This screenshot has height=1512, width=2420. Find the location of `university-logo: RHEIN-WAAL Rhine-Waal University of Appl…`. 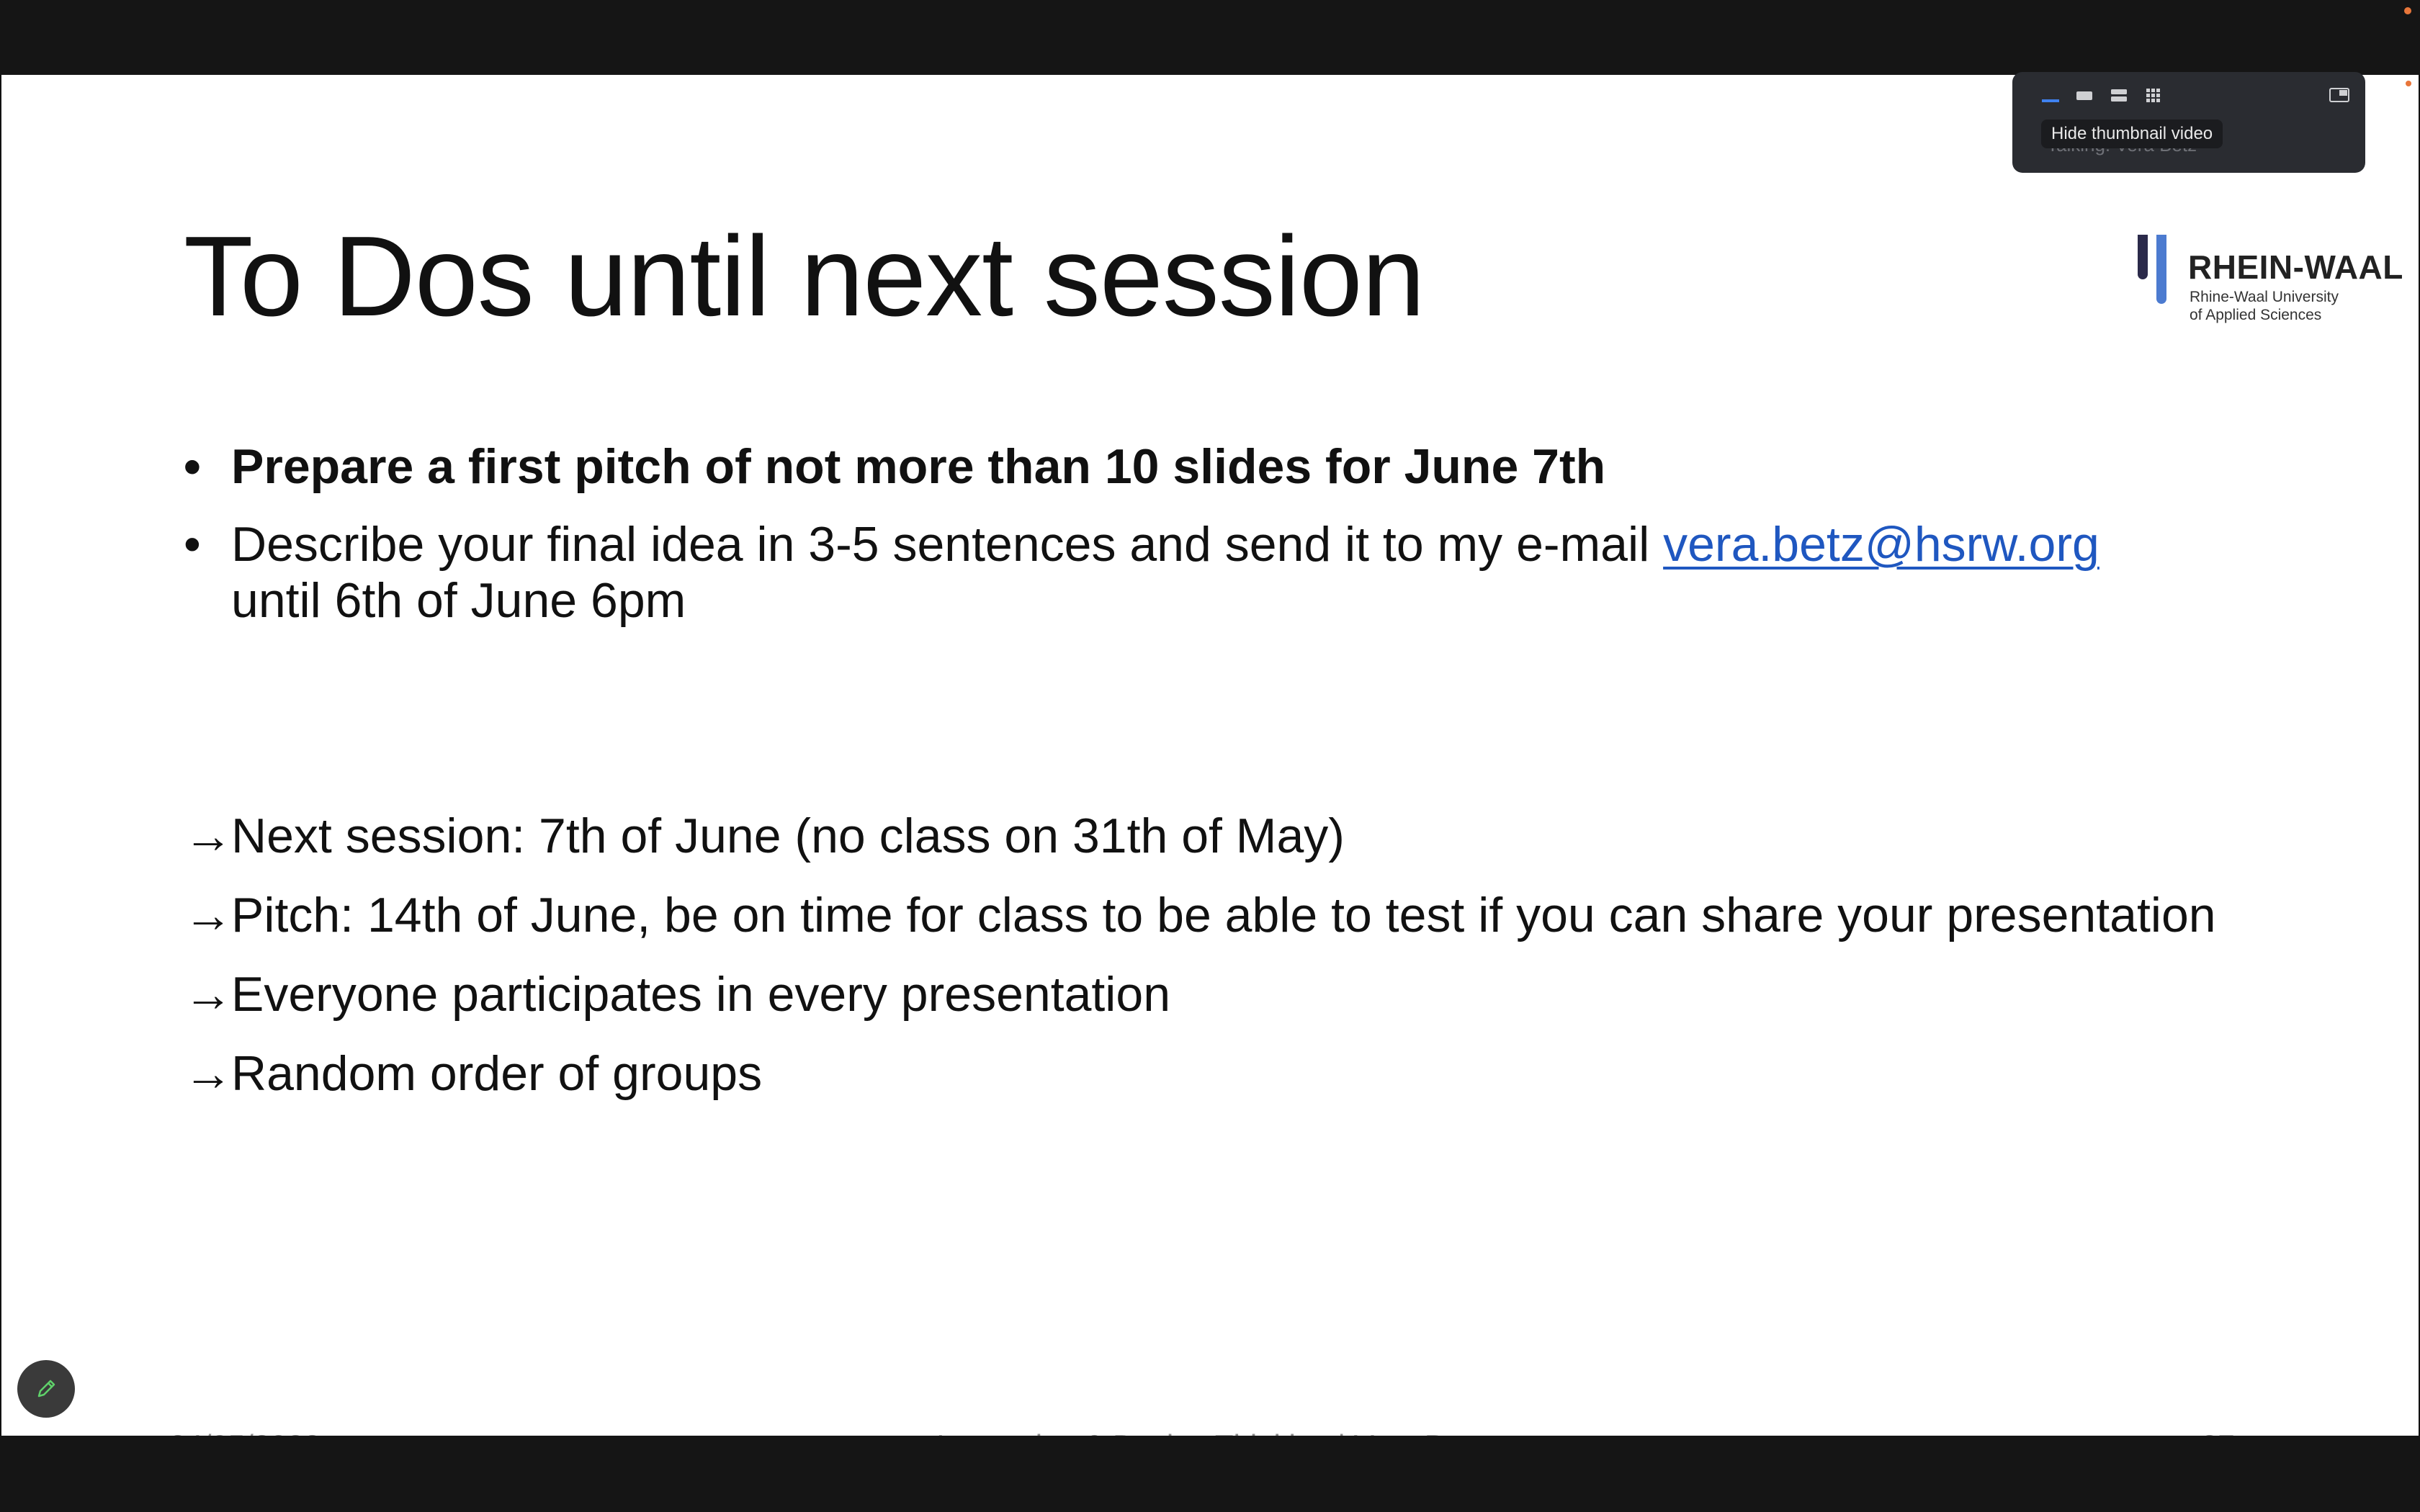

university-logo: RHEIN-WAAL Rhine-Waal University of Appl… is located at coordinates (2270, 281).